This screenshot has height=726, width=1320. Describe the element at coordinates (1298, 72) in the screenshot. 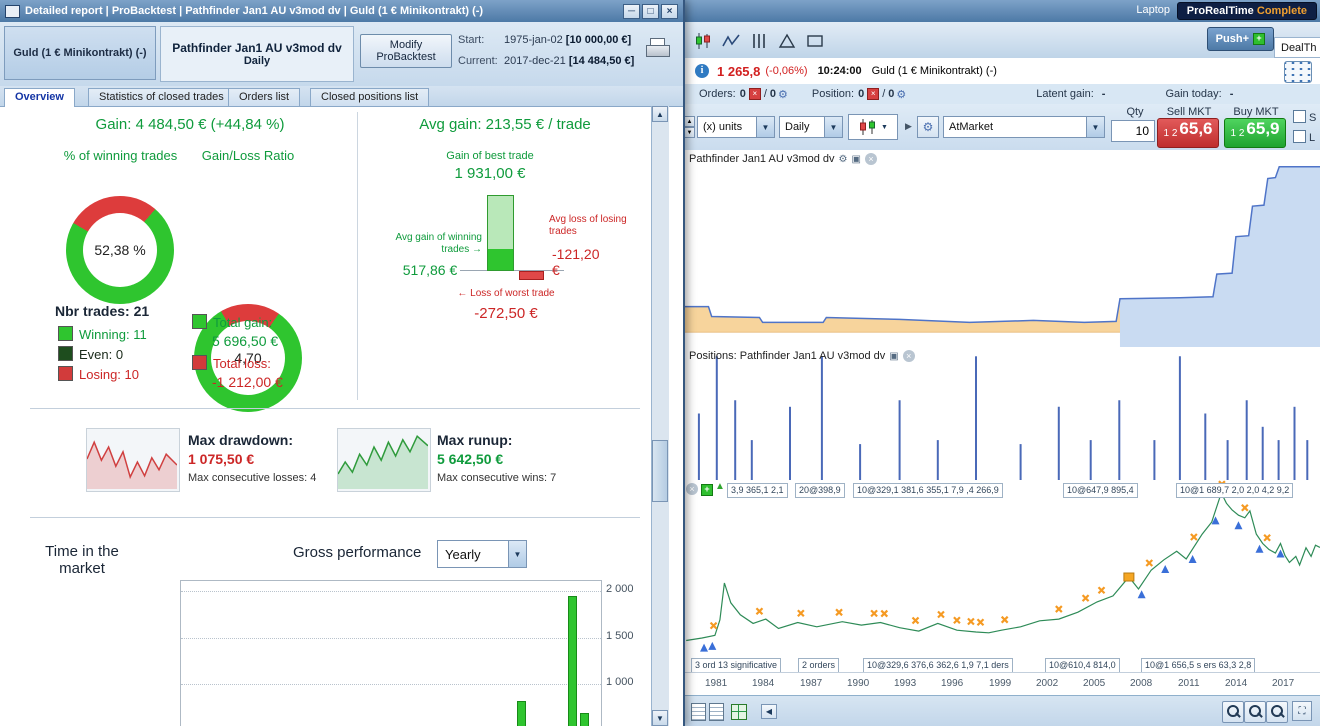

I see `trading-keypad-icon` at that location.